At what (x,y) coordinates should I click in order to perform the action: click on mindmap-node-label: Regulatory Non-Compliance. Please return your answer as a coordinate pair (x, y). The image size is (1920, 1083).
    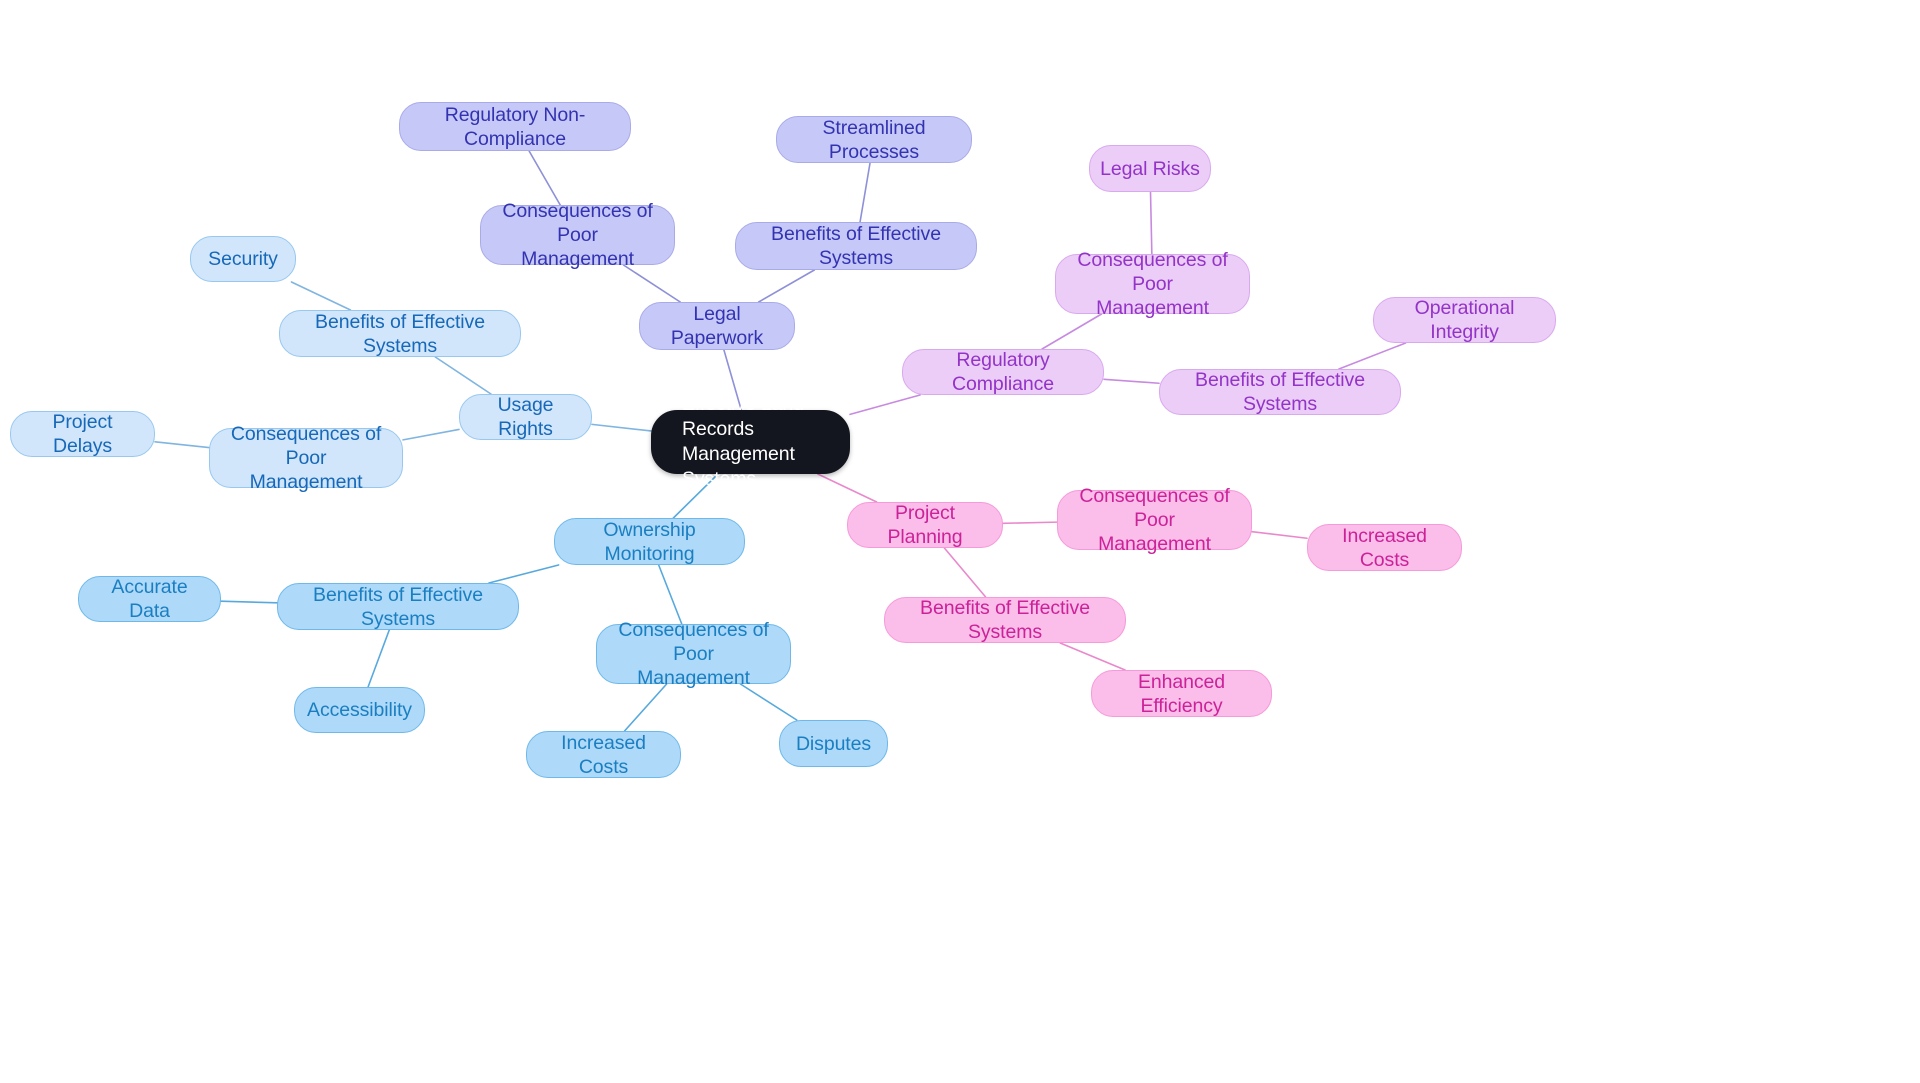
    Looking at the image, I should click on (515, 126).